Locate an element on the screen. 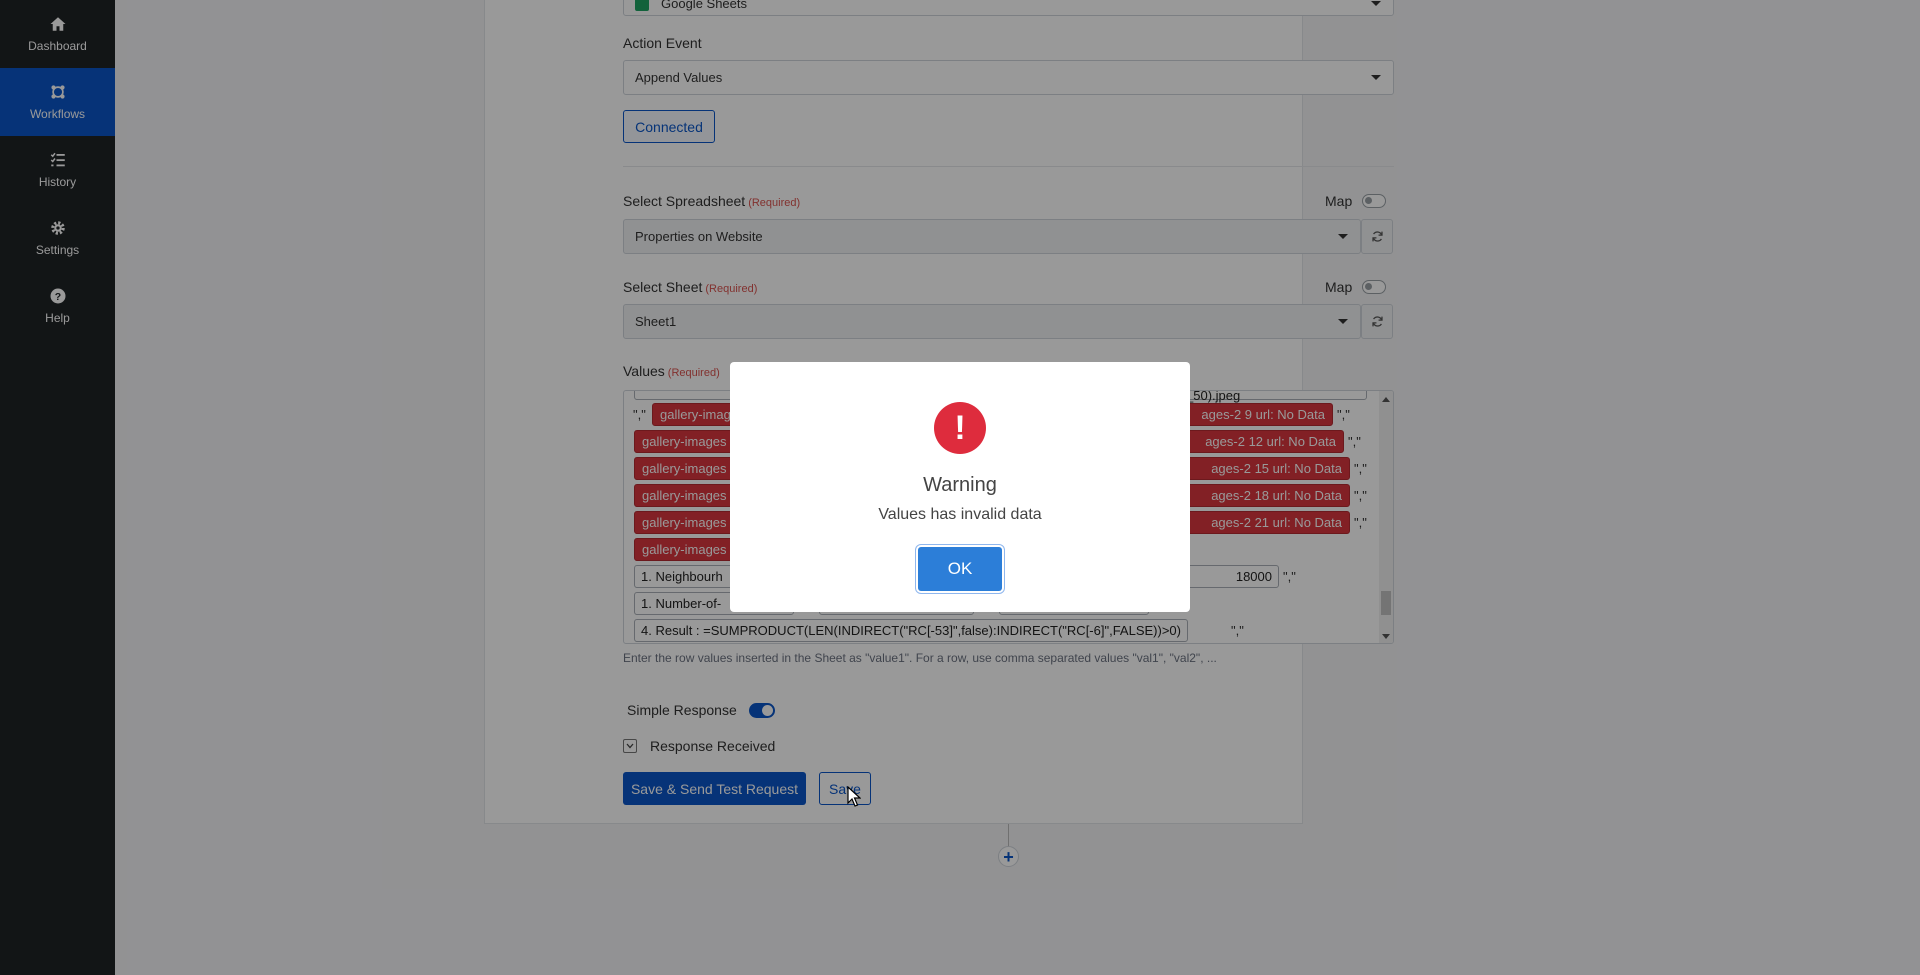  mouse-cursor-icon is located at coordinates (854, 796).